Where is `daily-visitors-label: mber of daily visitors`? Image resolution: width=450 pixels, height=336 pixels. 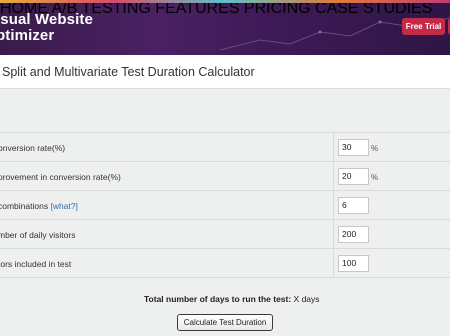 daily-visitors-label: mber of daily visitors is located at coordinates (38, 235).